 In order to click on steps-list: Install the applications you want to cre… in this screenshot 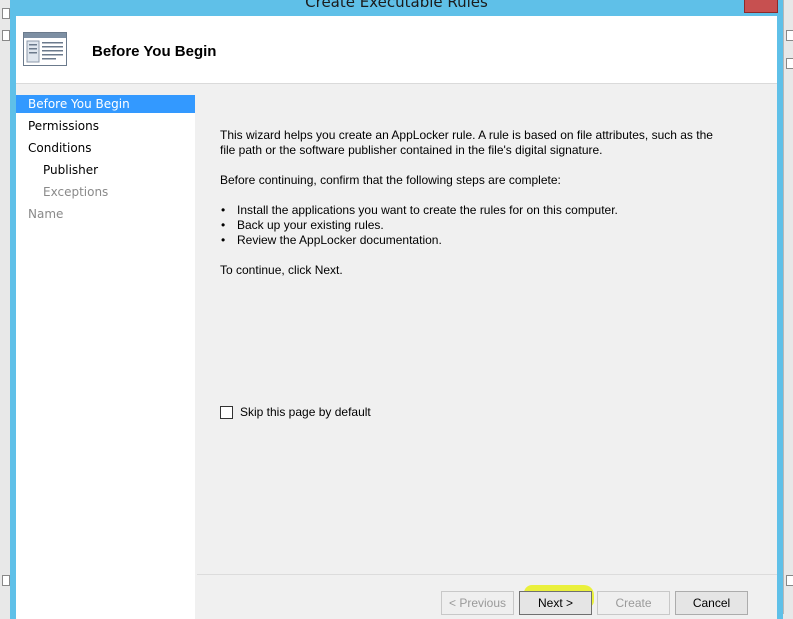, I will do `click(419, 225)`.